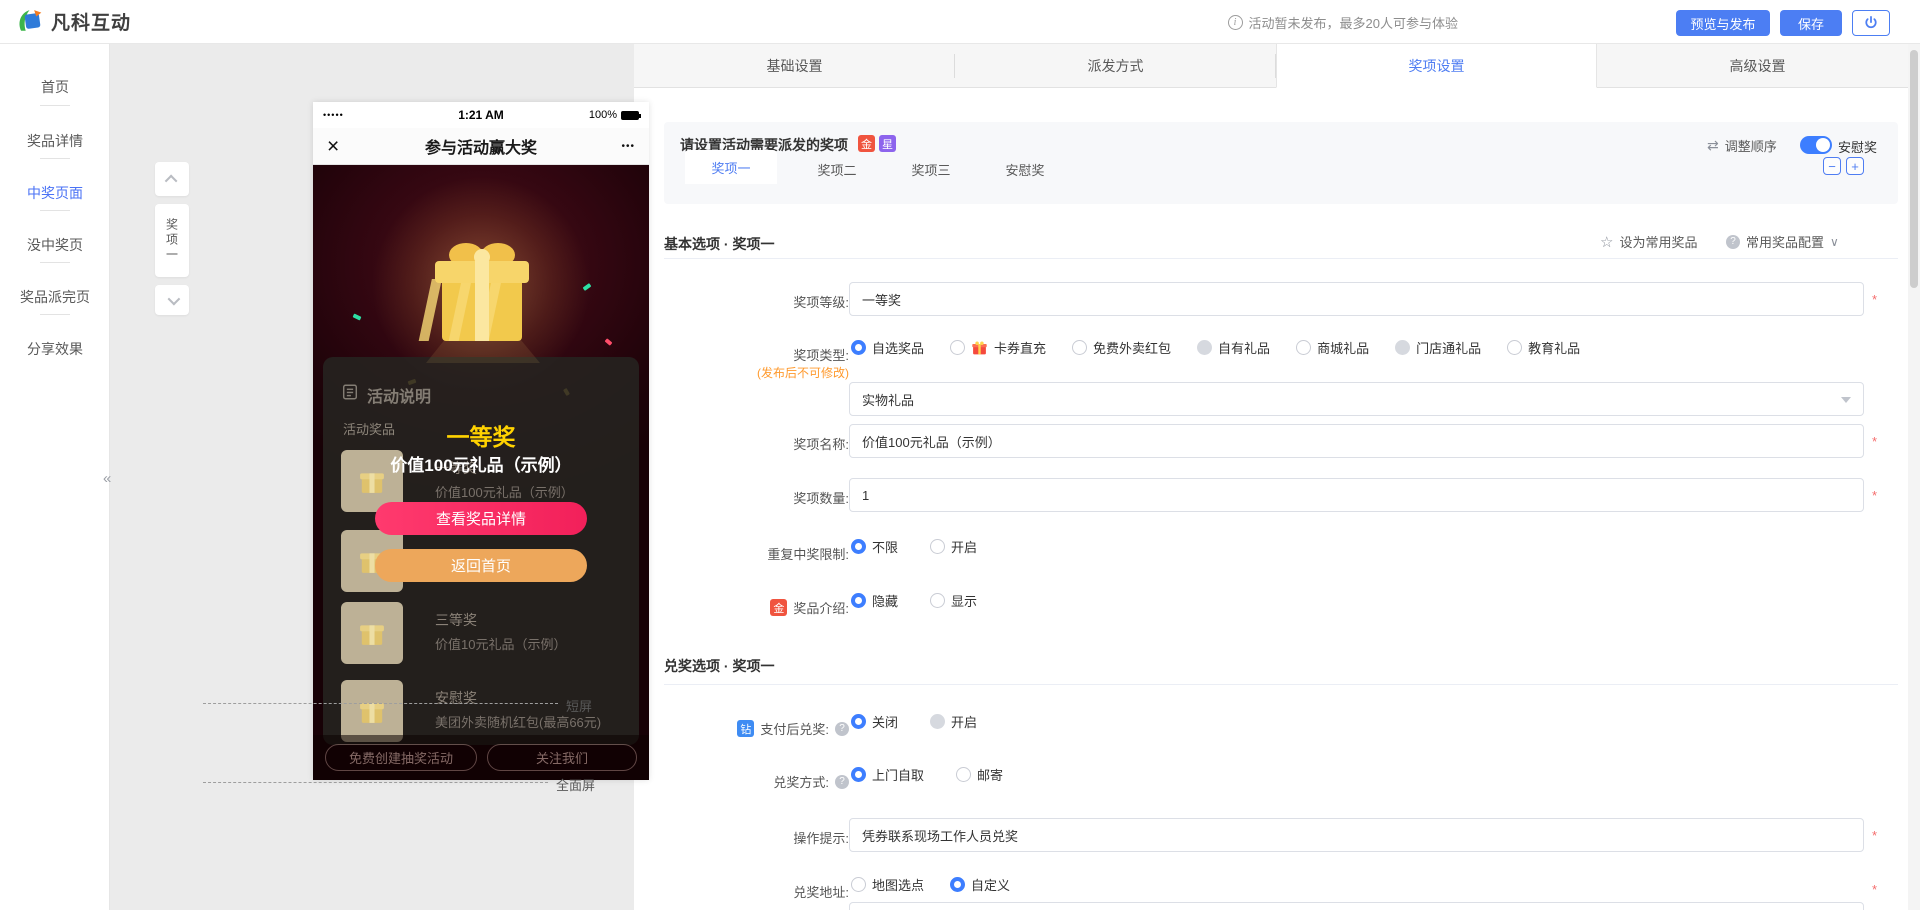  Describe the element at coordinates (172, 179) in the screenshot. I see `prize-up-button` at that location.